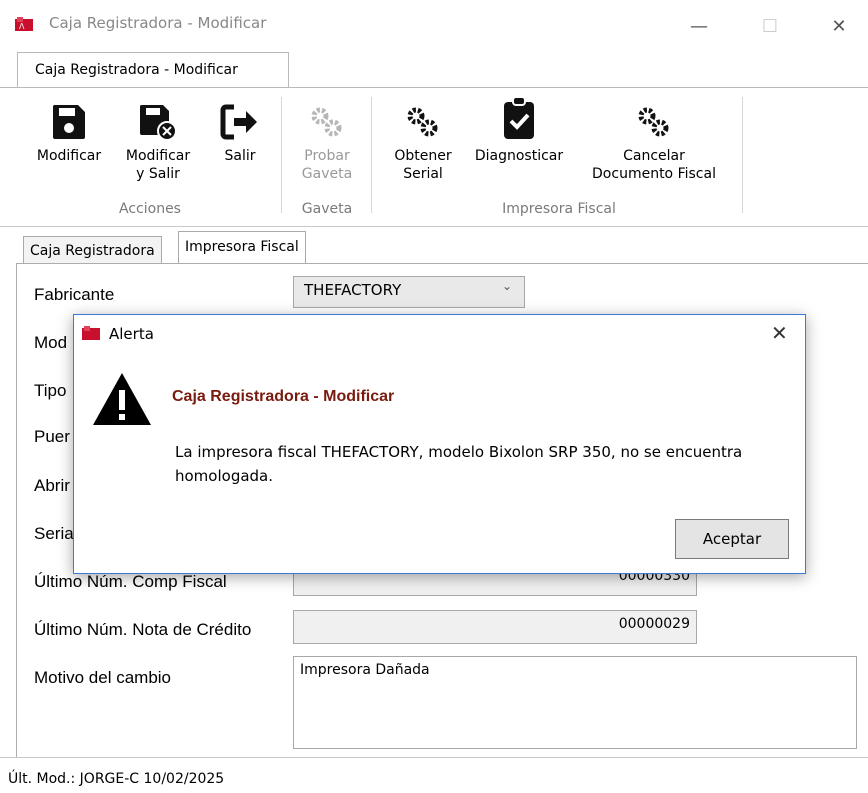  I want to click on serial-label: Seria, so click(54, 533).